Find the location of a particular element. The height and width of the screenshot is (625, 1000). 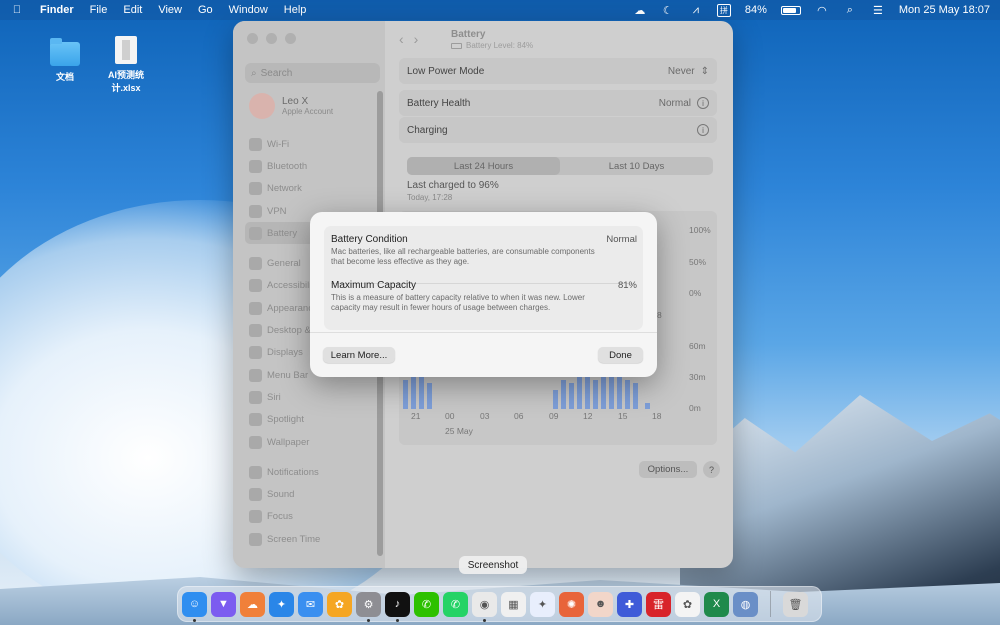

dock-glyph: ▼ is located at coordinates (223, 604).